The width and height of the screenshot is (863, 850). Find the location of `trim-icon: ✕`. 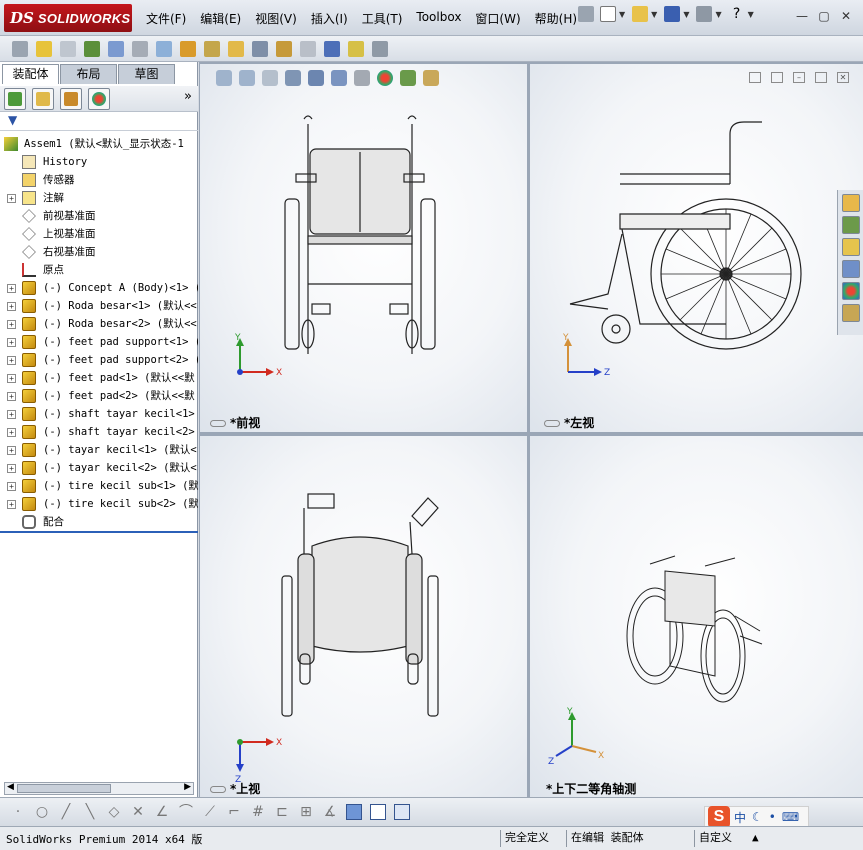

trim-icon: ✕ is located at coordinates (138, 812).